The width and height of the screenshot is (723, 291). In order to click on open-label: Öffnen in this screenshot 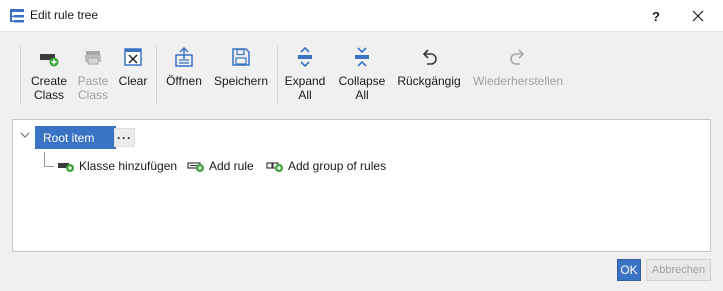, I will do `click(184, 81)`.